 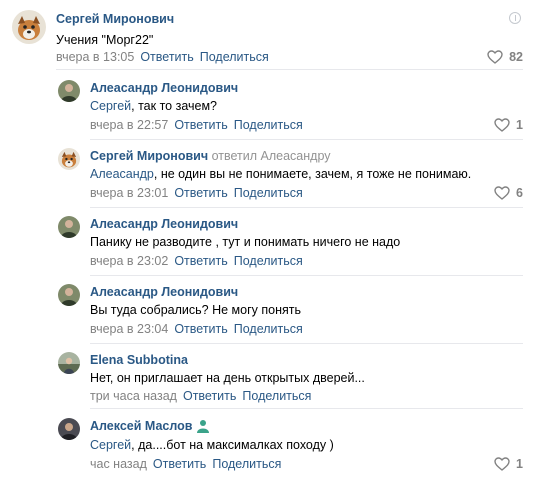 I want to click on like-button: 6, so click(x=508, y=193).